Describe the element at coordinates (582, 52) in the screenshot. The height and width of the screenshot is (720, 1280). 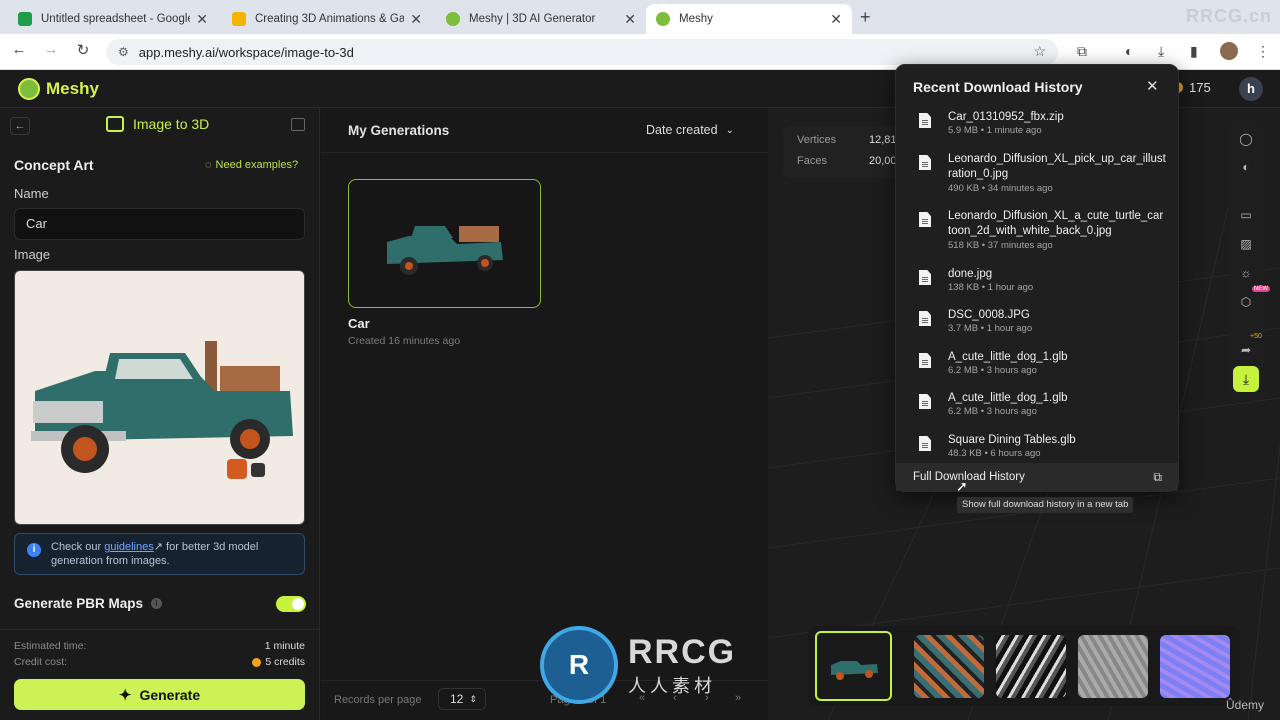
I see `address-bar: ⚙ app.meshy.ai/workspace/image-to-3d ☆` at that location.